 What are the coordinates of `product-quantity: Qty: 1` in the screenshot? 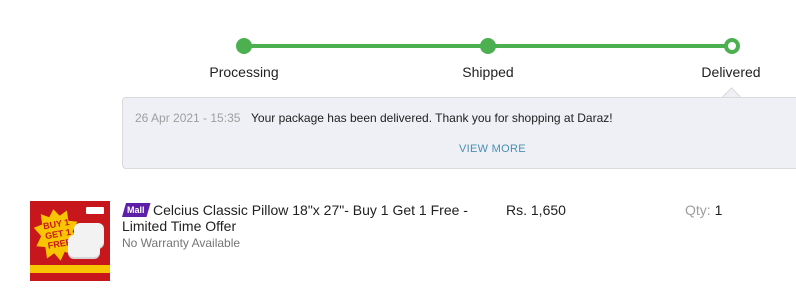 It's located at (703, 210).